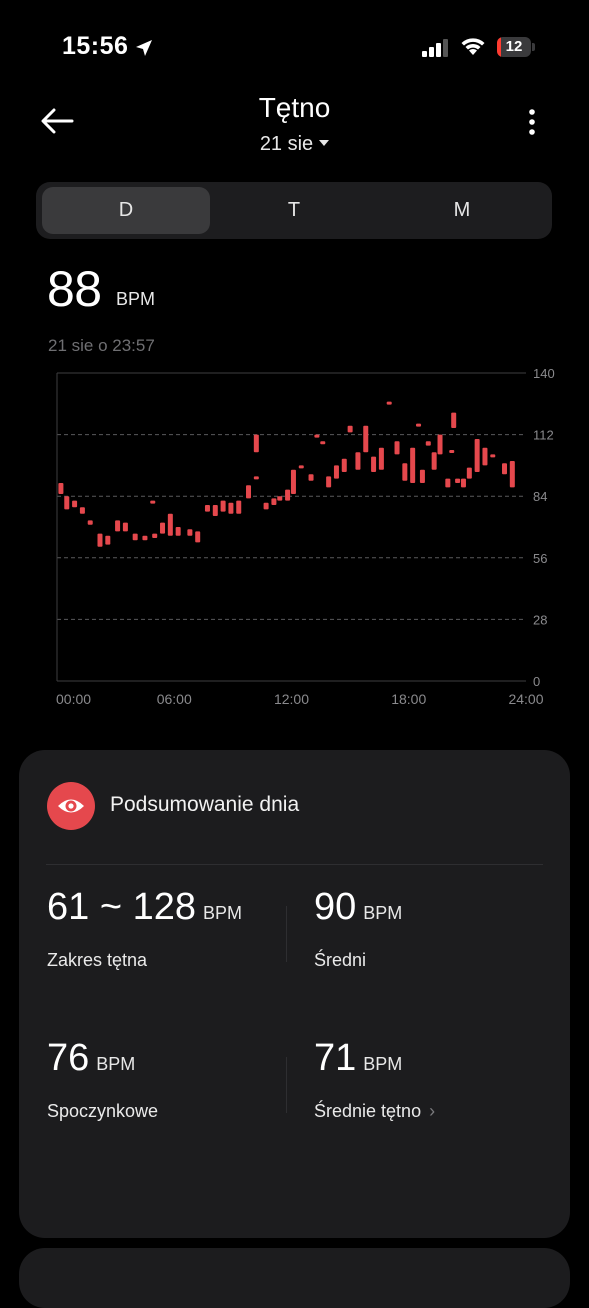 The width and height of the screenshot is (589, 1308). I want to click on y-tick-label: 56, so click(540, 558).